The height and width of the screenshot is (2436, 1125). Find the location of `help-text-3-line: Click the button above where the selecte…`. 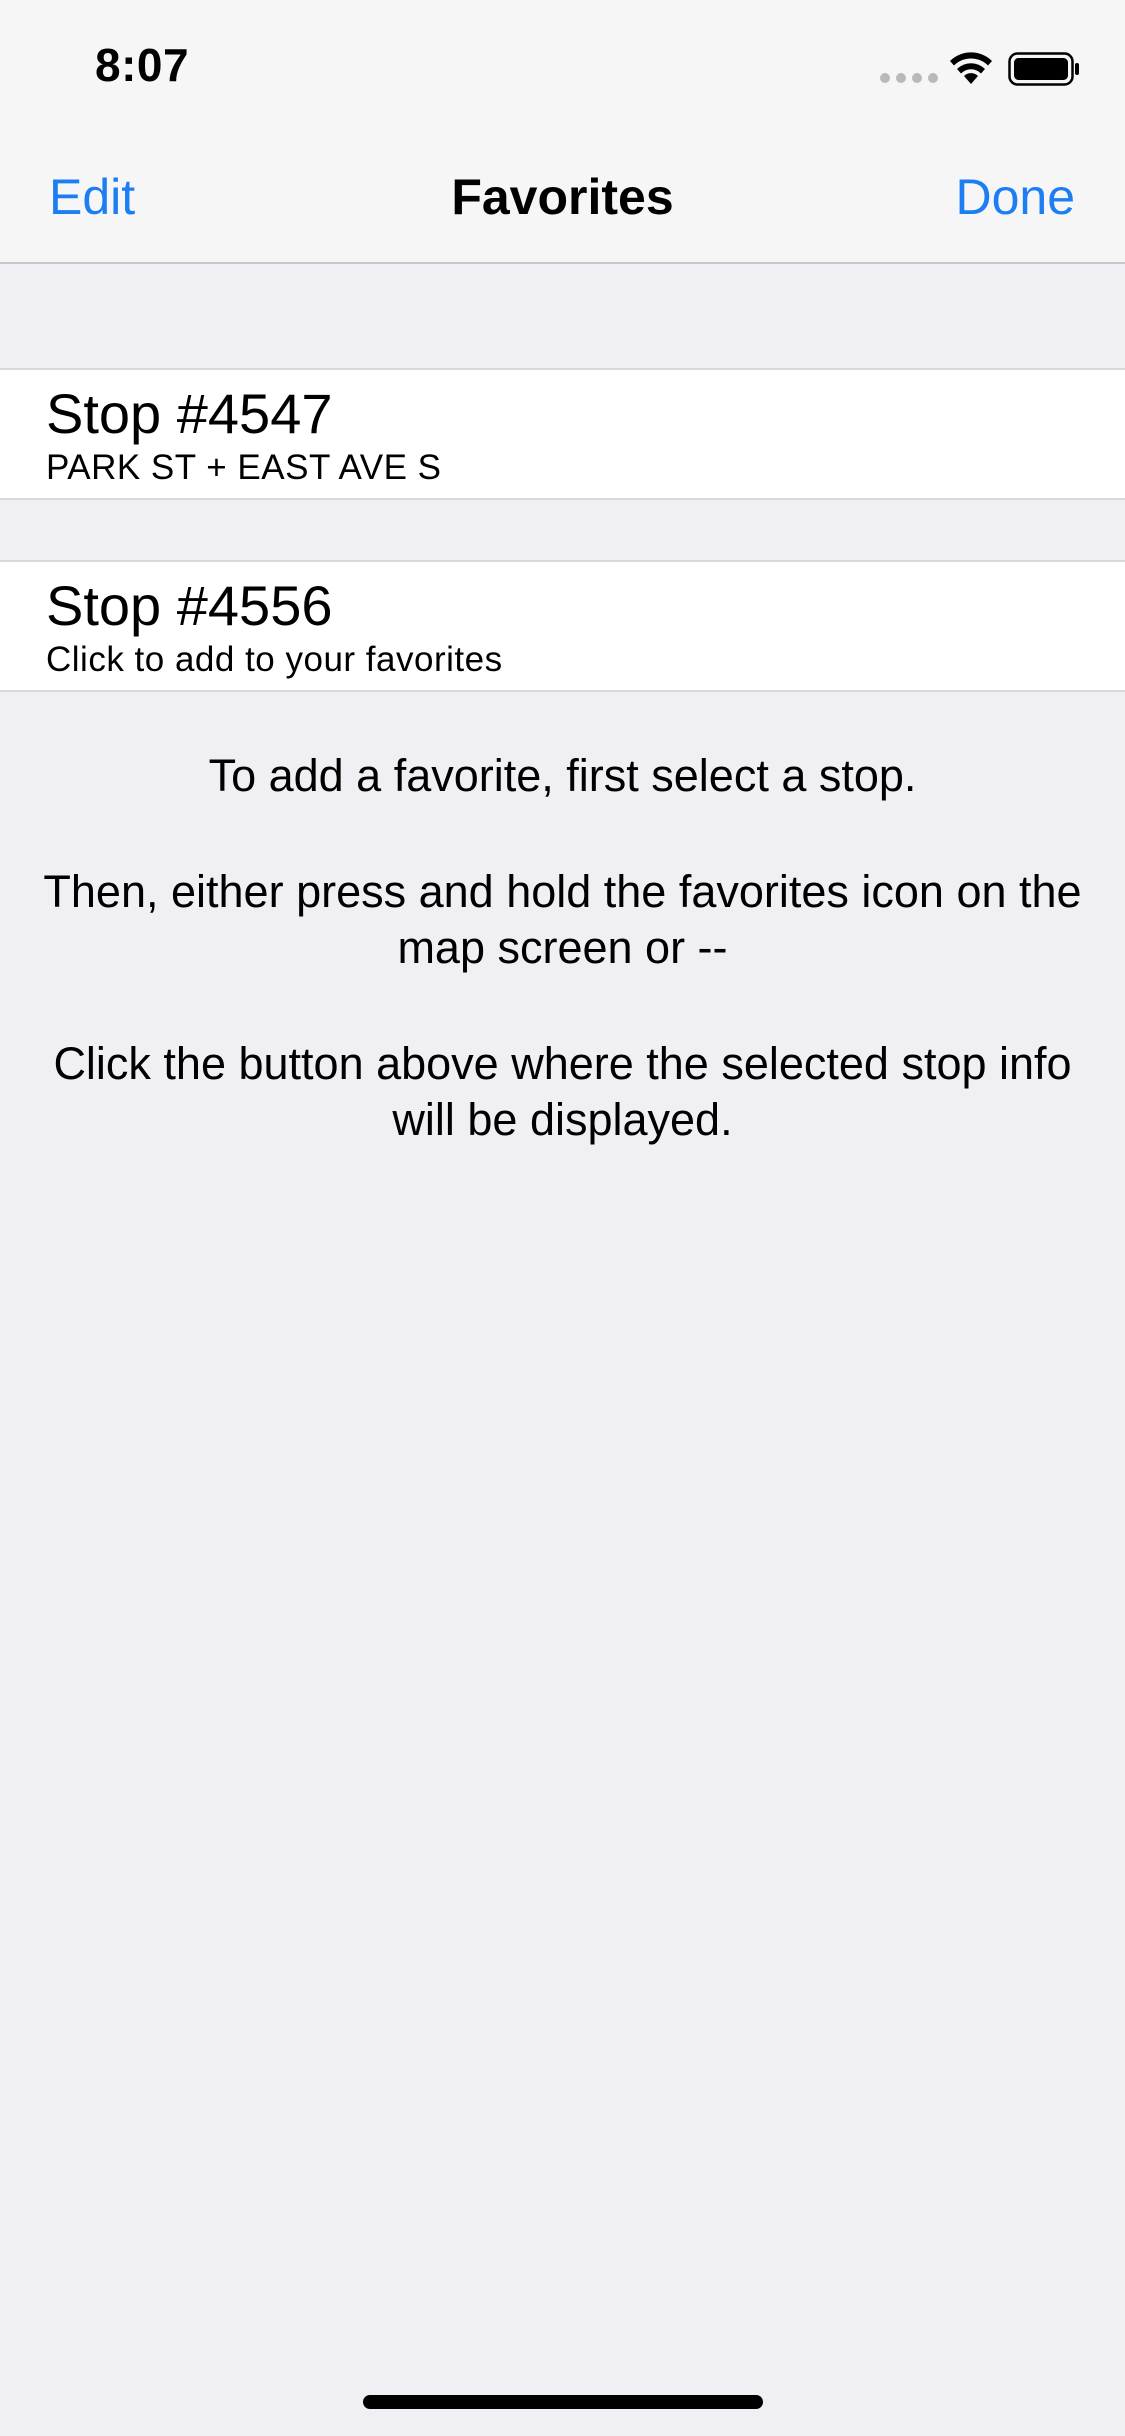

help-text-3-line: Click the button above where the selecte… is located at coordinates (562, 1091).